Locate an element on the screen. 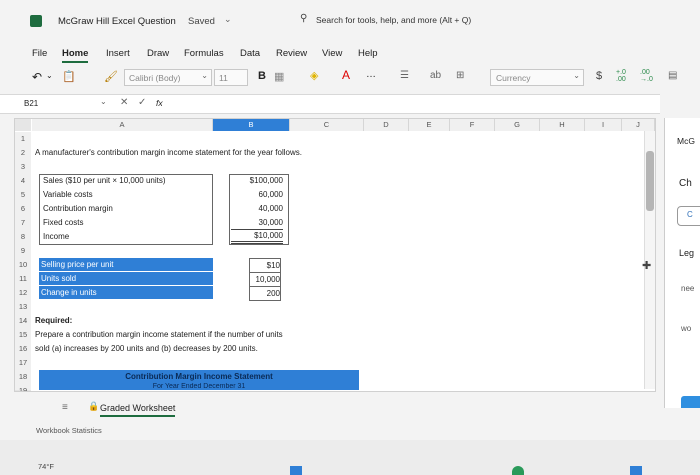  all-sheets-icon: ≡ is located at coordinates (65, 407).